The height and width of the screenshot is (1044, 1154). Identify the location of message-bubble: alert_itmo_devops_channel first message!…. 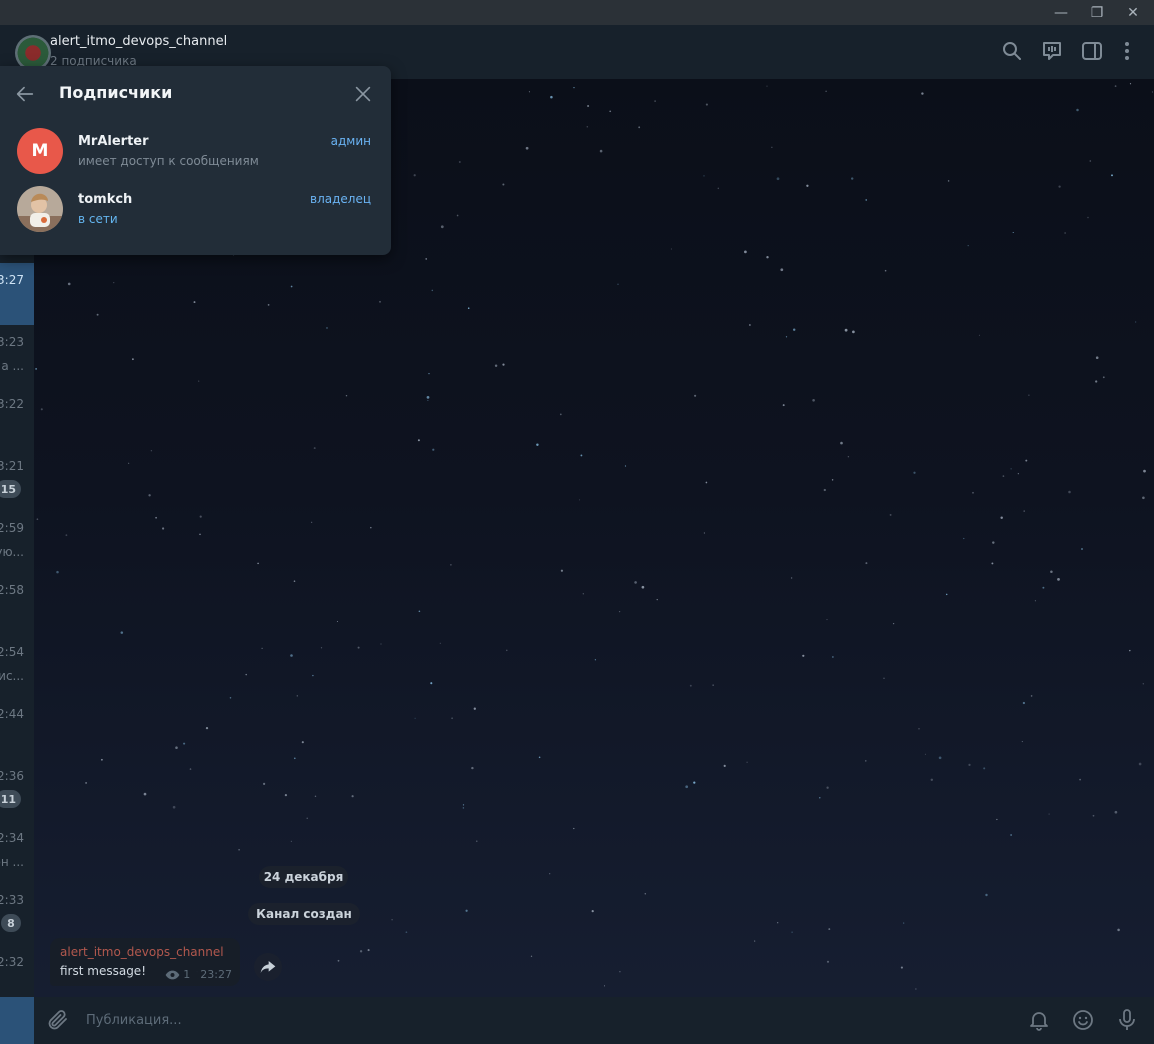
(145, 962).